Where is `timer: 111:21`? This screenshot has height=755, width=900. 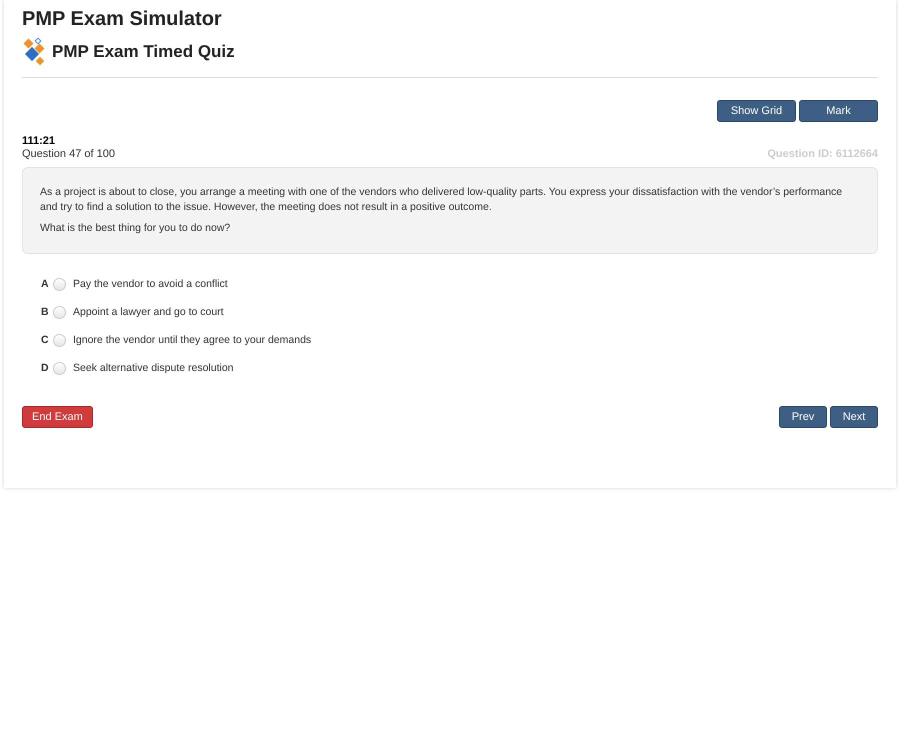 timer: 111:21 is located at coordinates (39, 141).